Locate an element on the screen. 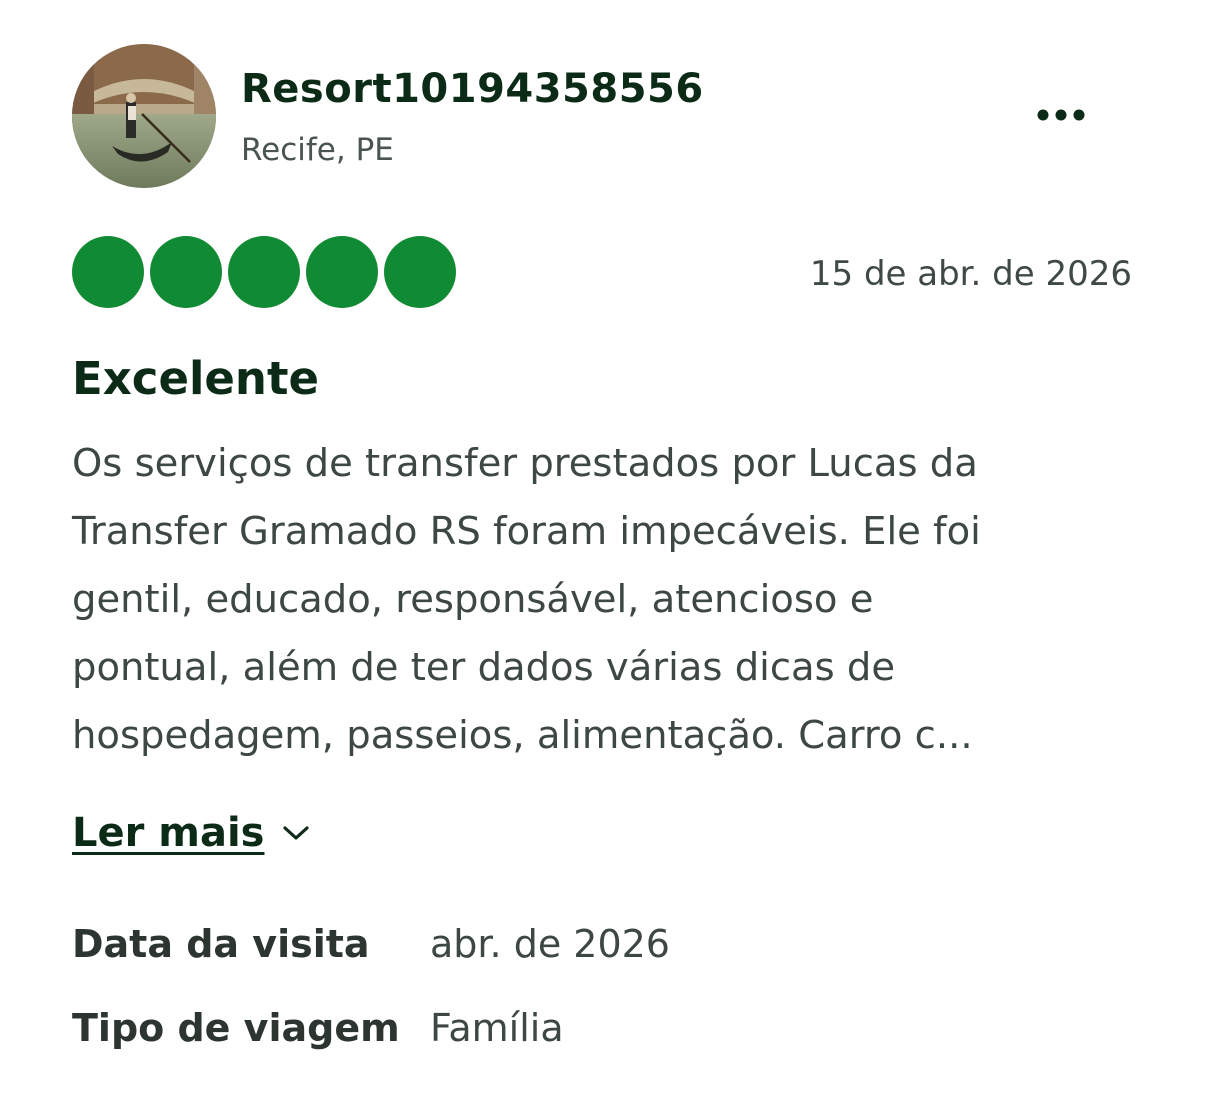  read-more-button: Ler mais is located at coordinates (191, 833).